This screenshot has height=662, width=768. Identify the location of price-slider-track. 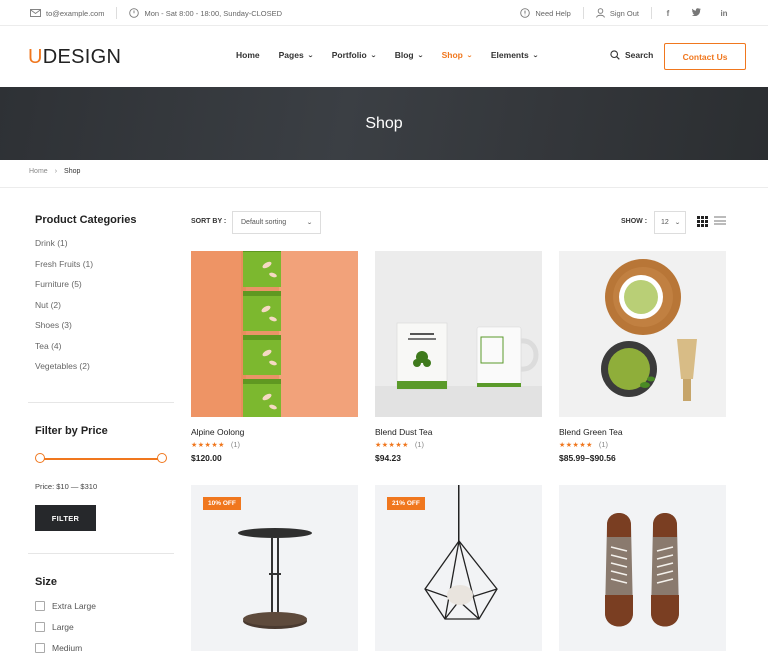
(101, 459).